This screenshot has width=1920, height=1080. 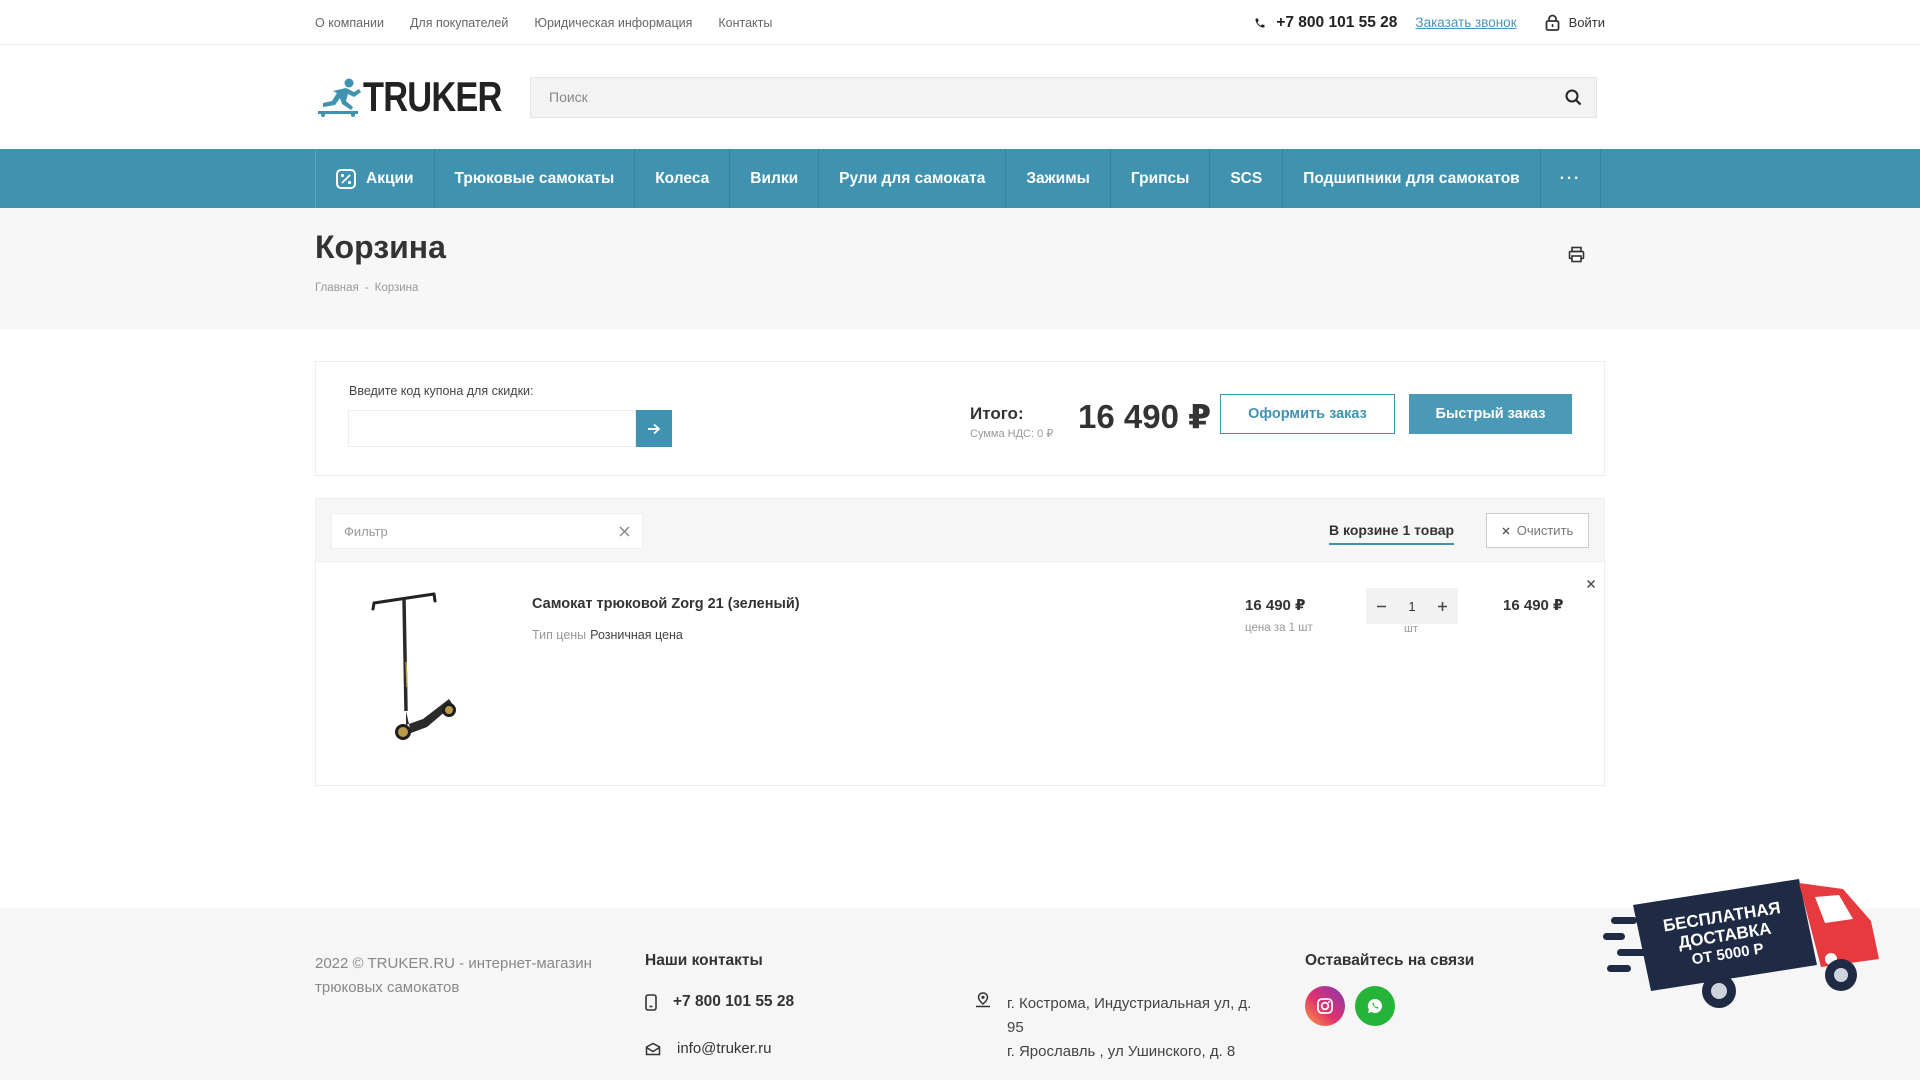 What do you see at coordinates (724, 1048) in the screenshot?
I see `footer-email-address: info@truker.ru` at bounding box center [724, 1048].